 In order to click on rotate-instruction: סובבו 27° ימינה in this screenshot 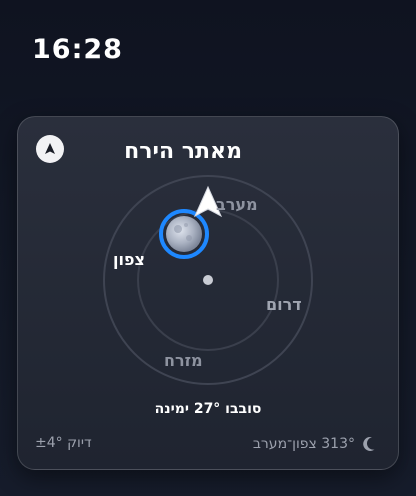, I will do `click(208, 409)`.